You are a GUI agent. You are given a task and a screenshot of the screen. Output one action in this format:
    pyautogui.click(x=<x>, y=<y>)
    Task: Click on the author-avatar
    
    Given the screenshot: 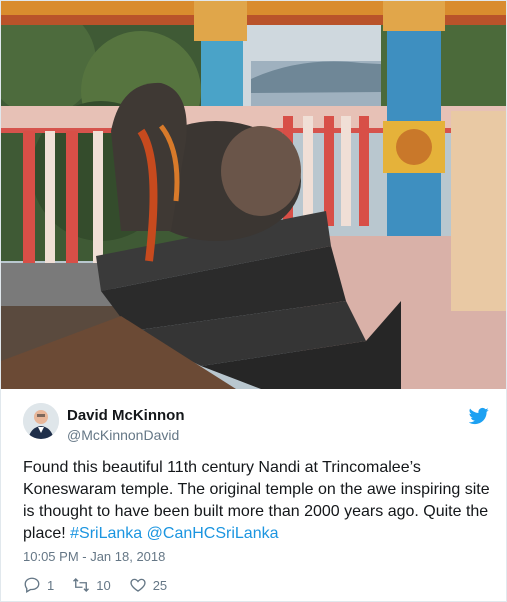 What is the action you would take?
    pyautogui.click(x=41, y=421)
    